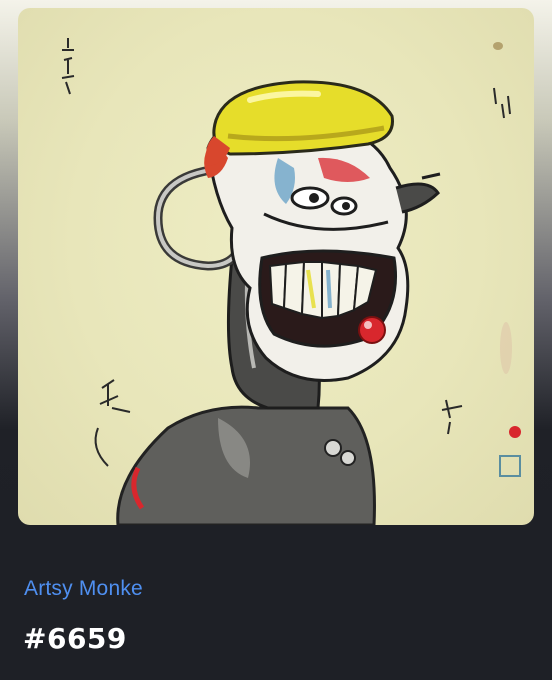 The width and height of the screenshot is (552, 680). I want to click on nose-highlight, so click(368, 325).